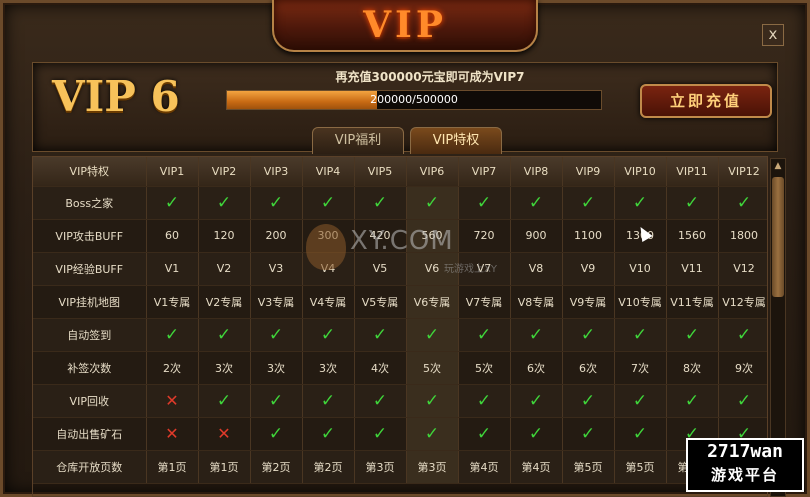  What do you see at coordinates (432, 172) in the screenshot?
I see `column-header-vip: VIP6` at bounding box center [432, 172].